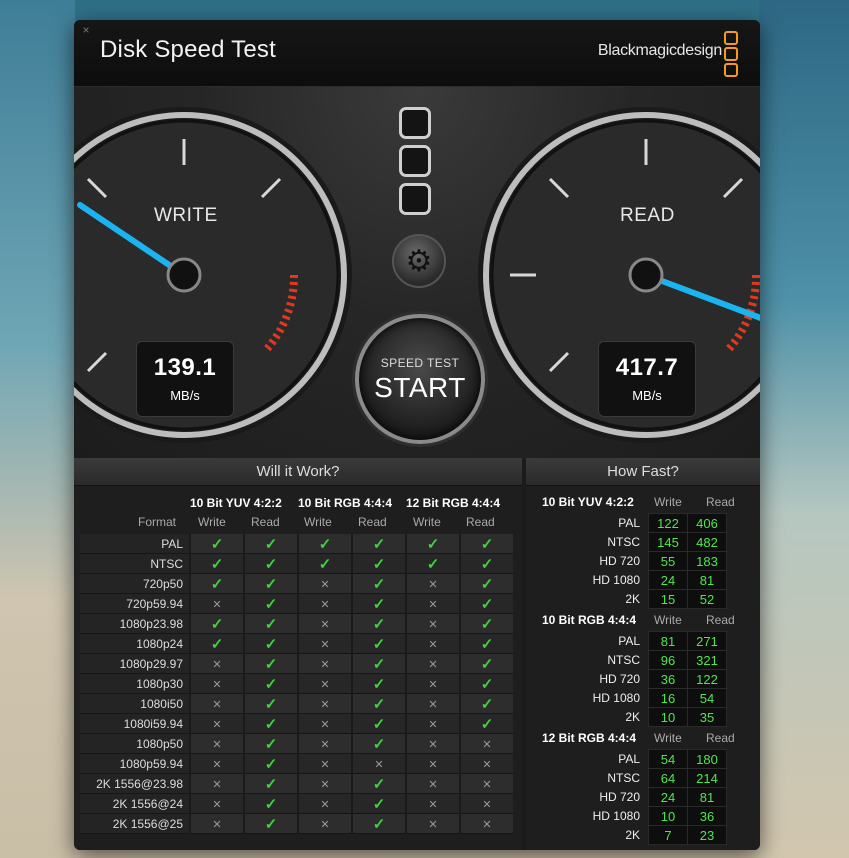  Describe the element at coordinates (185, 395) in the screenshot. I see `write-speed-unit: MB/s` at that location.